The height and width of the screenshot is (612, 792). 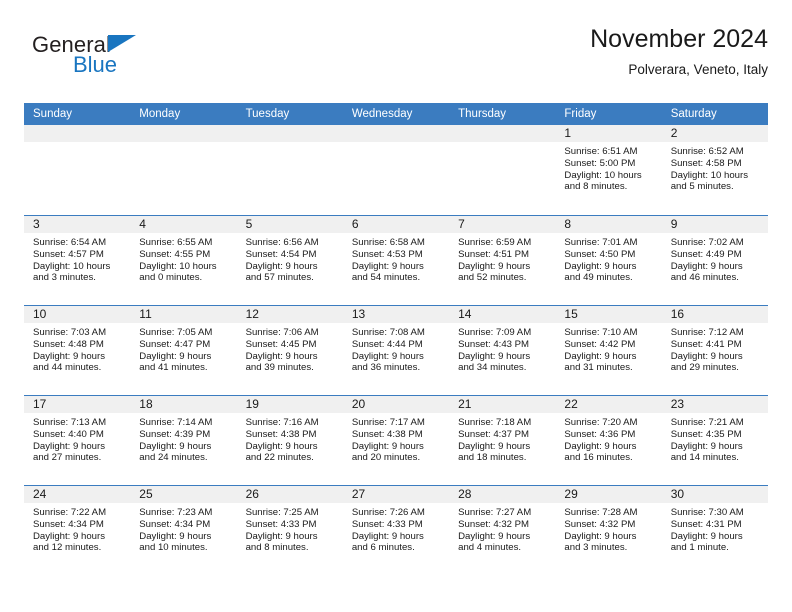 I want to click on day-info-line: Sunrise: 7:22 AM, so click(x=70, y=512).